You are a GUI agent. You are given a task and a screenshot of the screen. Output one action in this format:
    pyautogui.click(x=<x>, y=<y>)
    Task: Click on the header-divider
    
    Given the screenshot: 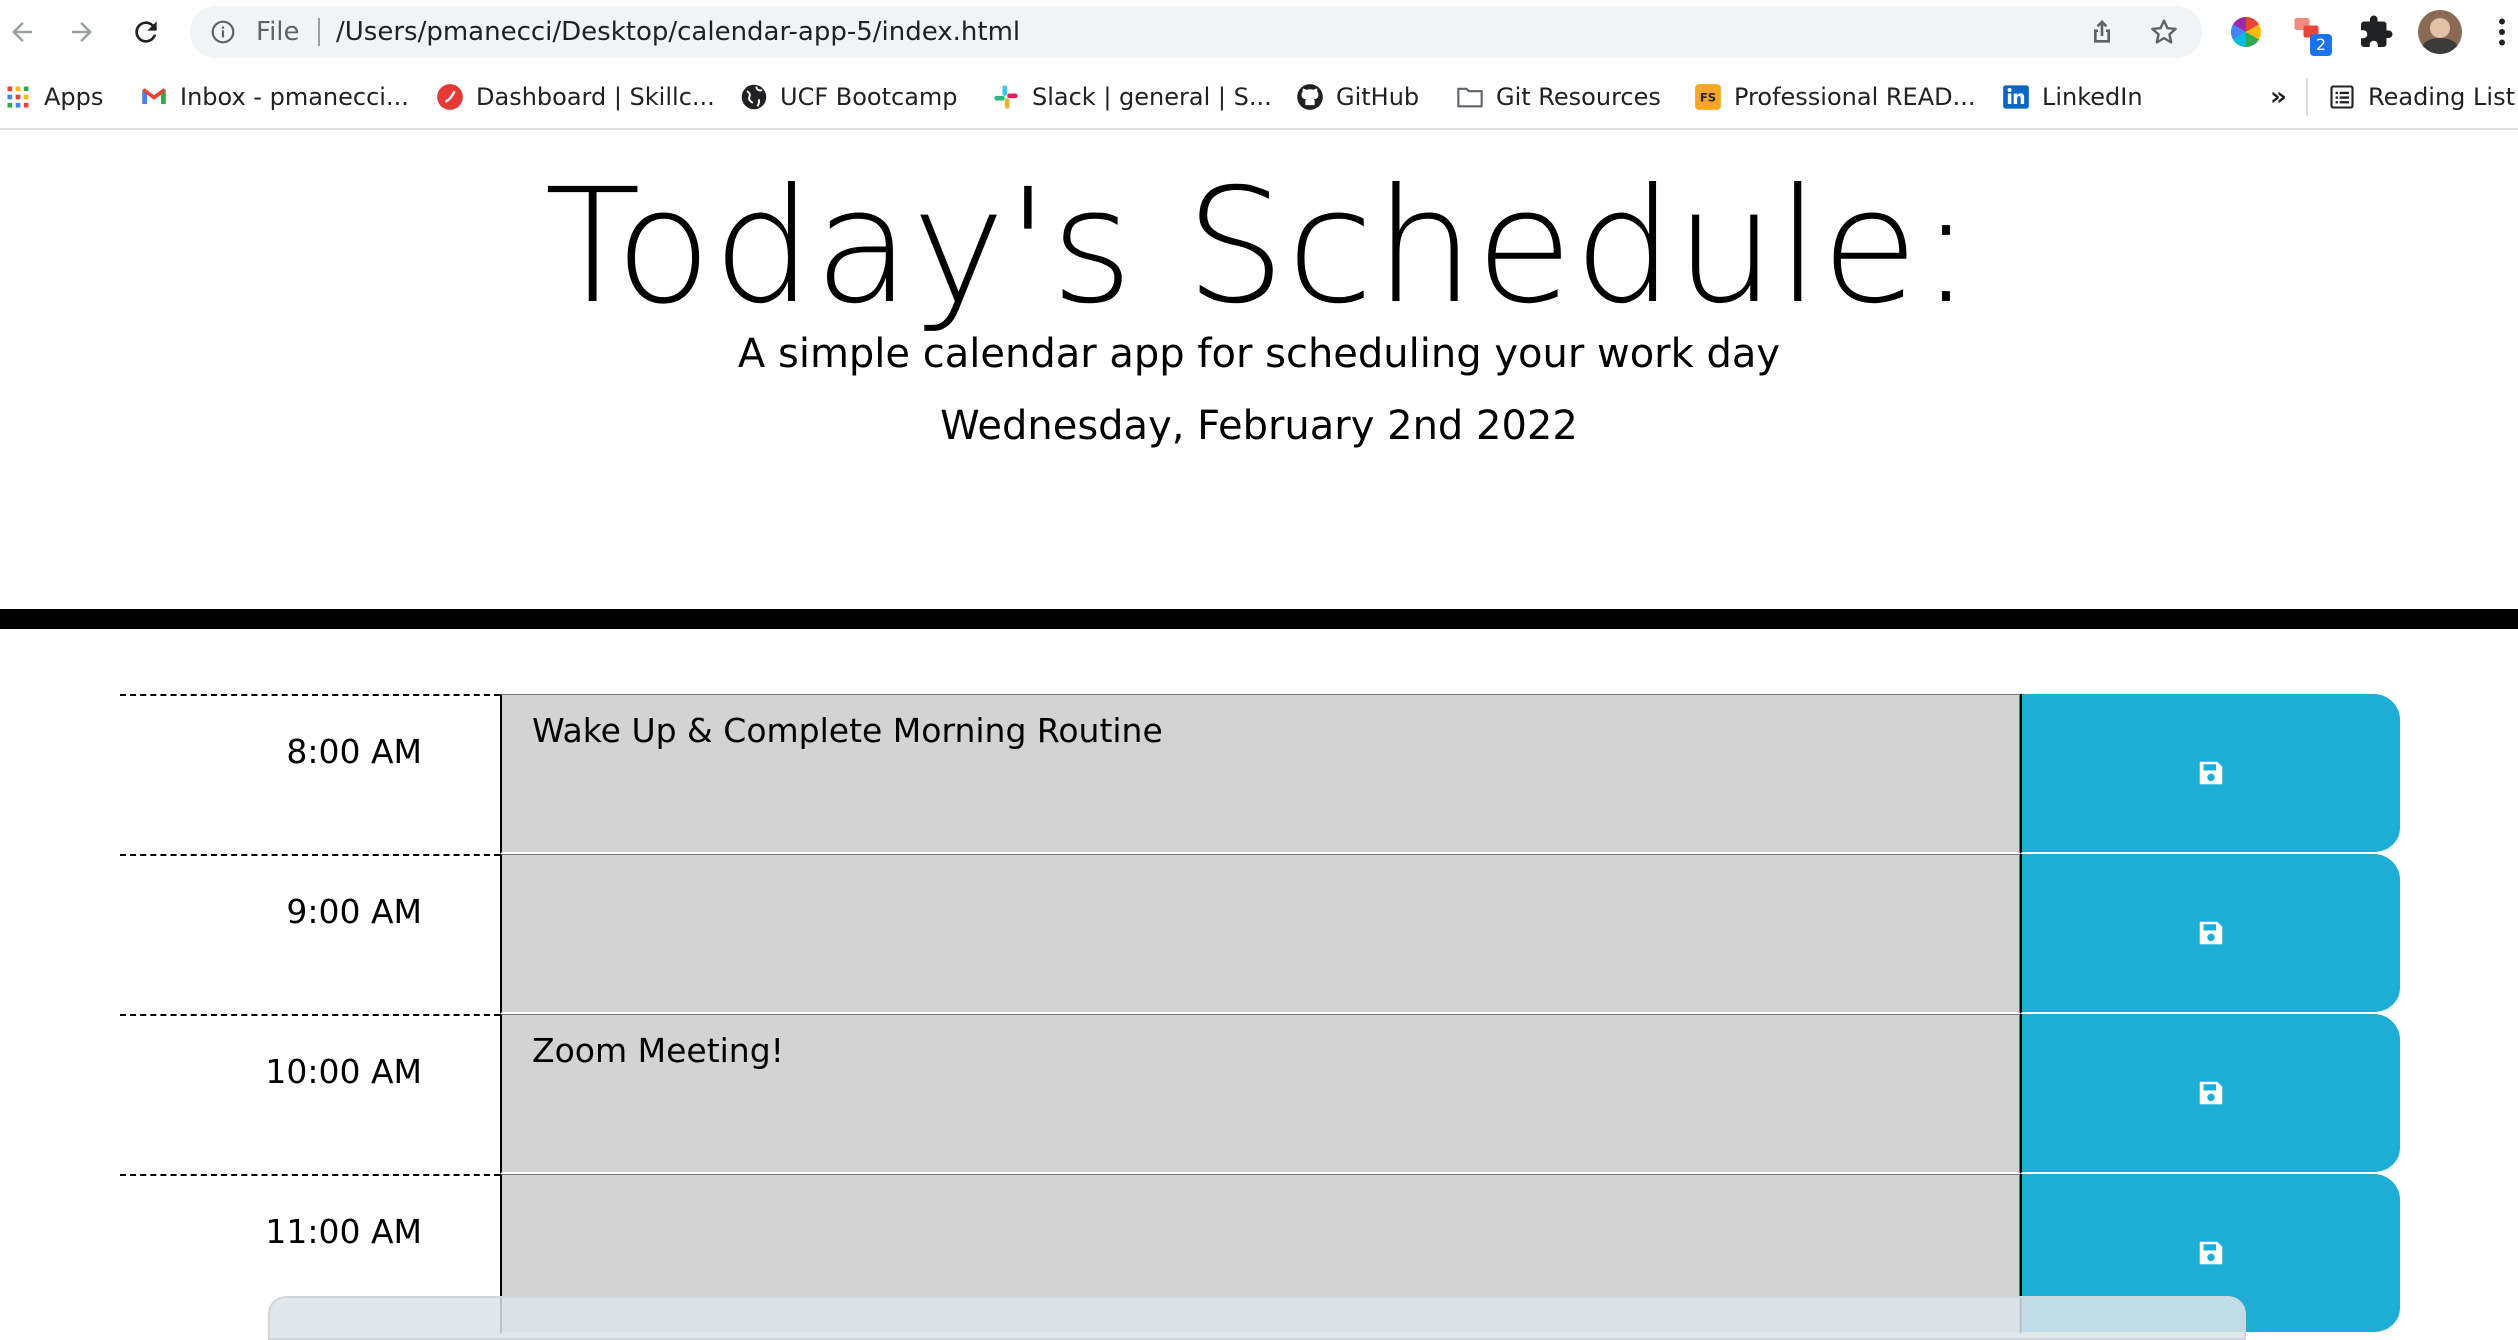 What is the action you would take?
    pyautogui.click(x=1259, y=619)
    